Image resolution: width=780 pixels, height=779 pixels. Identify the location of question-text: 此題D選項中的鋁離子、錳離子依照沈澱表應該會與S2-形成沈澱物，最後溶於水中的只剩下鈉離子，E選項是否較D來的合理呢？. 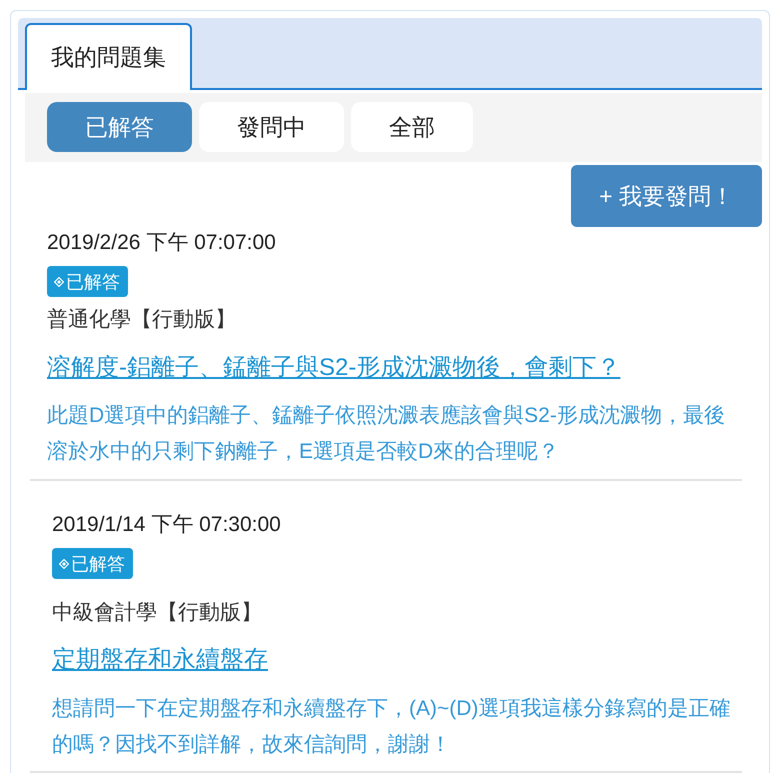
(386, 434).